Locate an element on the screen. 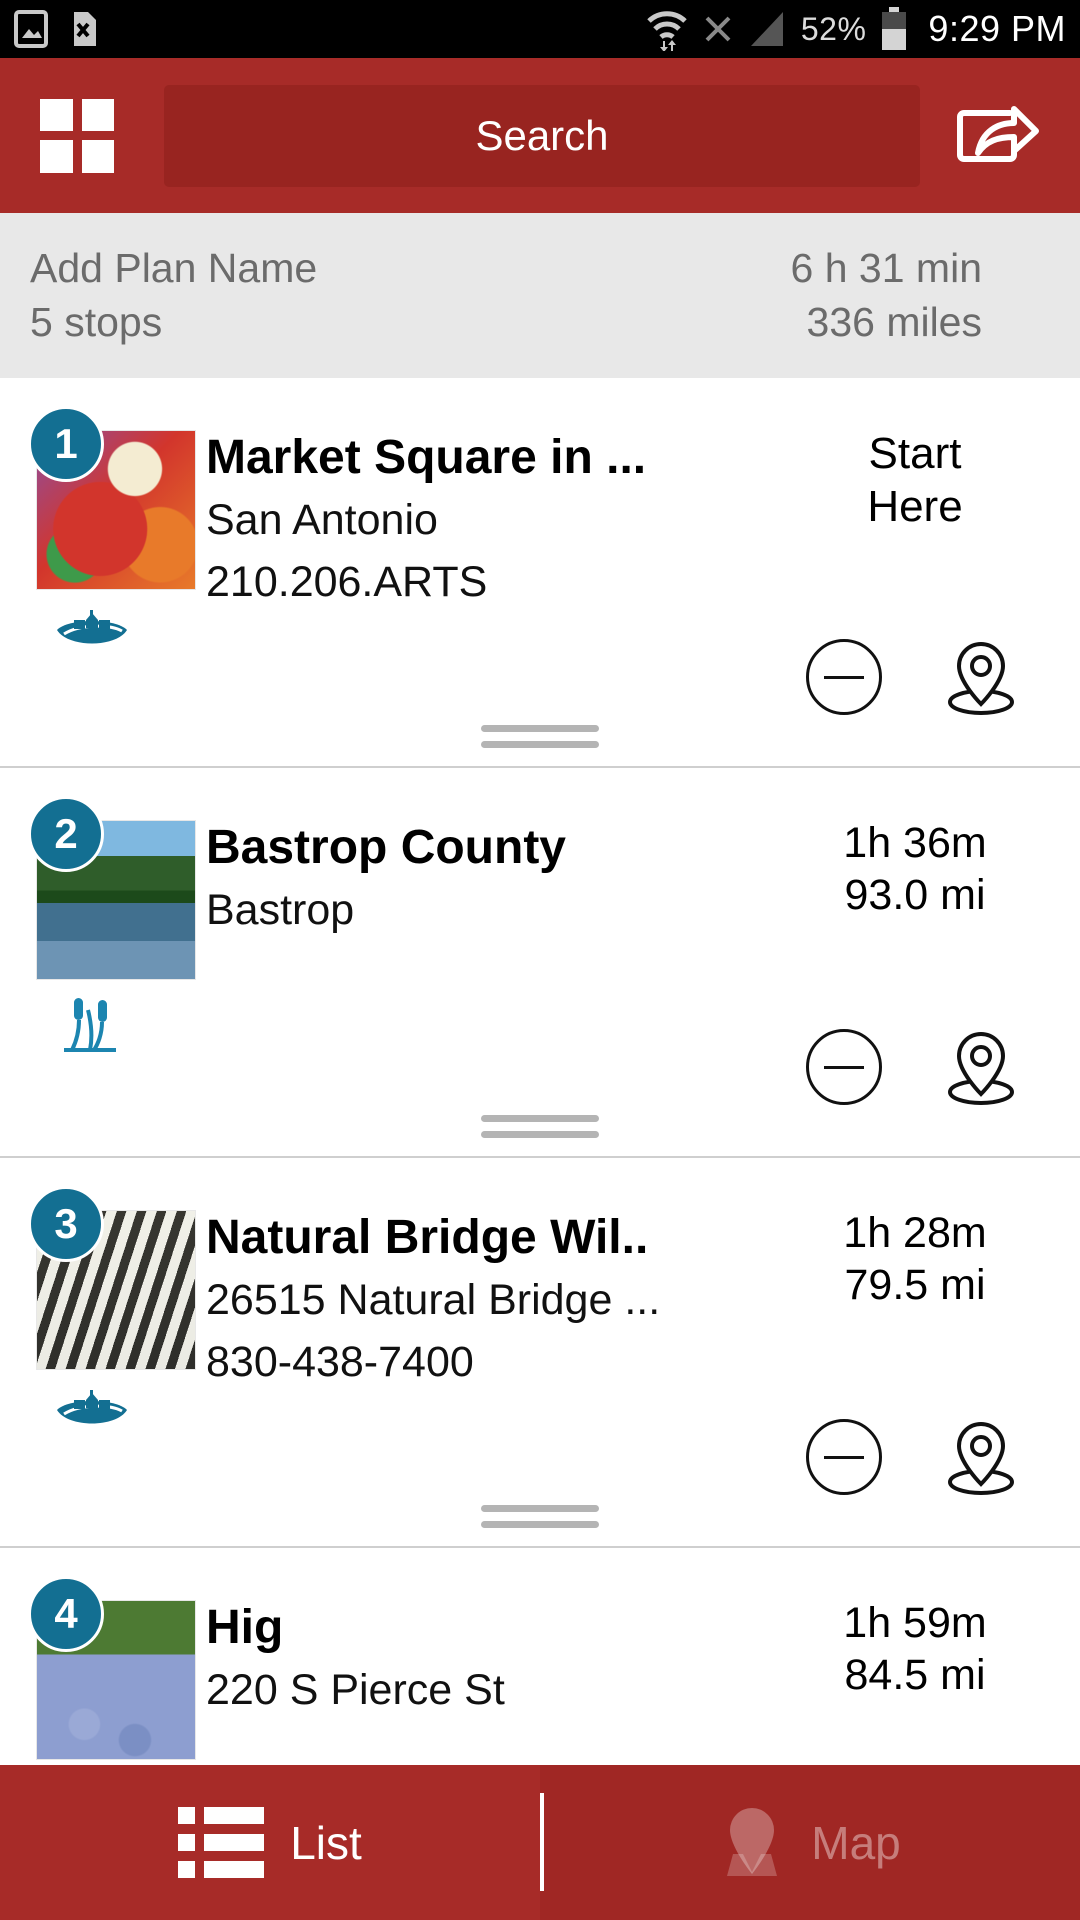  cattails-icon is located at coordinates (130, 1026).